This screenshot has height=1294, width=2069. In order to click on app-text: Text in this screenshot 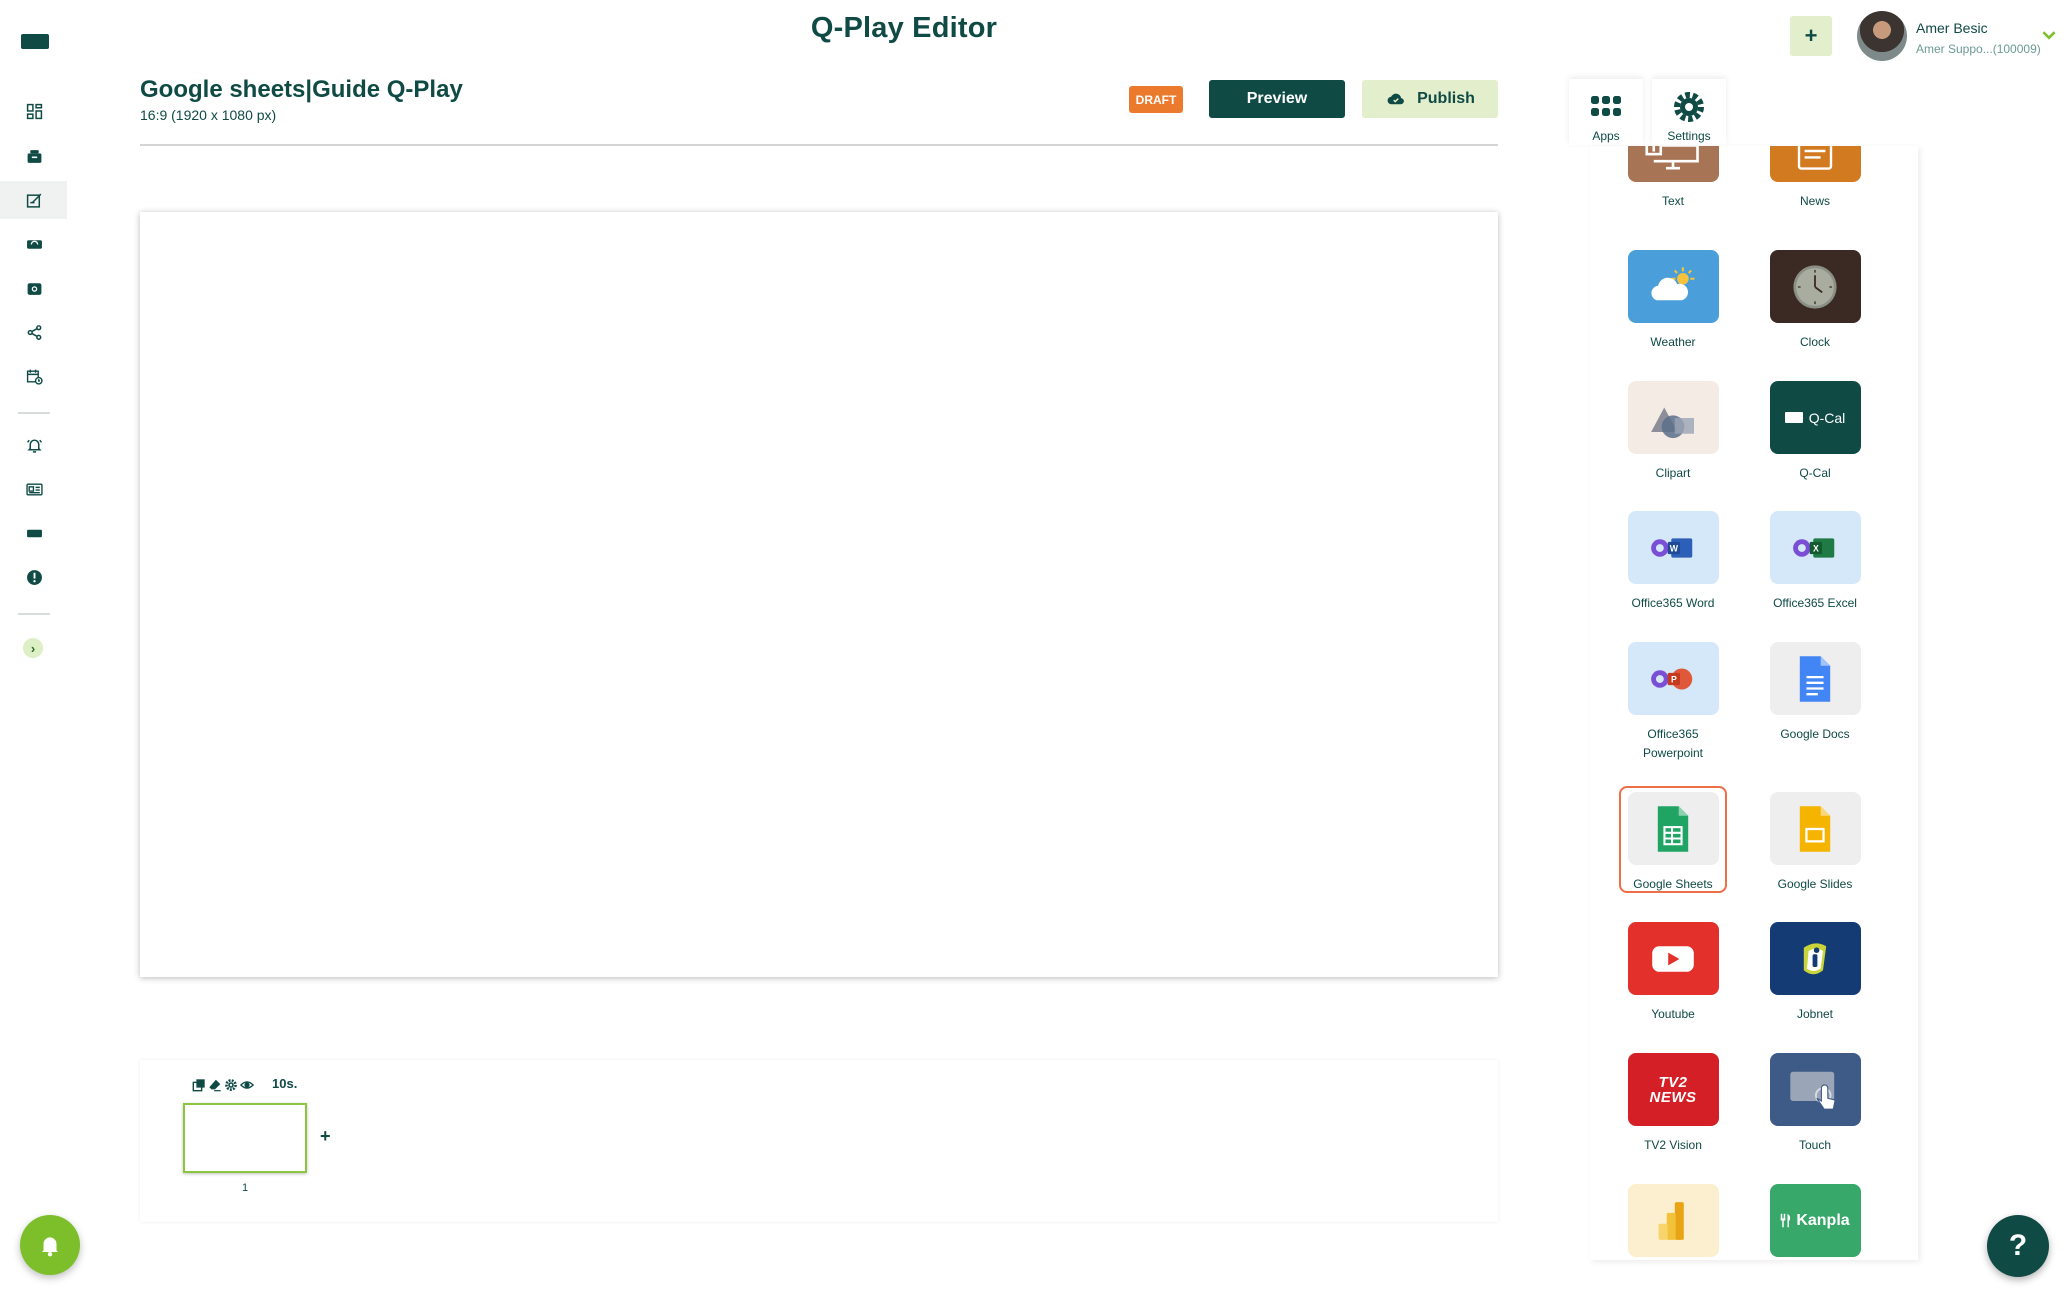, I will do `click(1673, 178)`.